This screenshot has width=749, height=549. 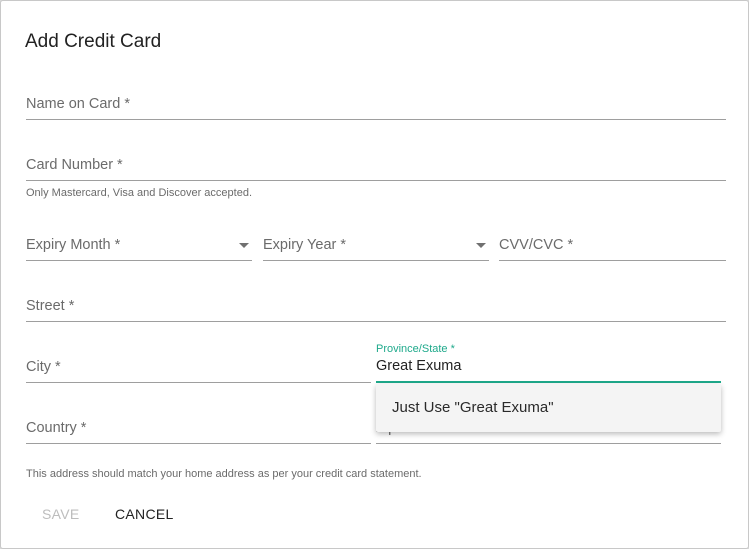 What do you see at coordinates (78, 104) in the screenshot?
I see `name-on-card-label: Name on Card *` at bounding box center [78, 104].